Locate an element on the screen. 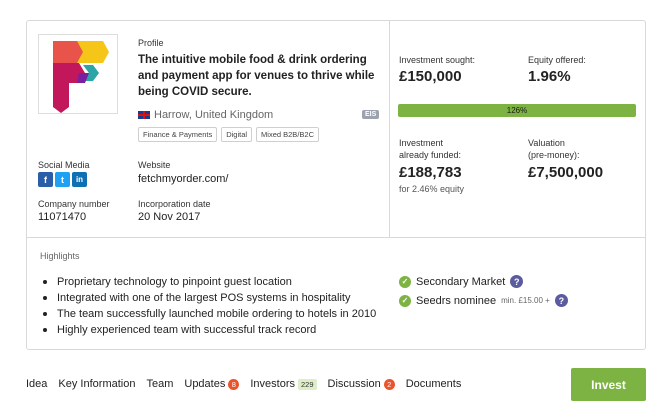  tab-investors: Investors 229 is located at coordinates (283, 384).